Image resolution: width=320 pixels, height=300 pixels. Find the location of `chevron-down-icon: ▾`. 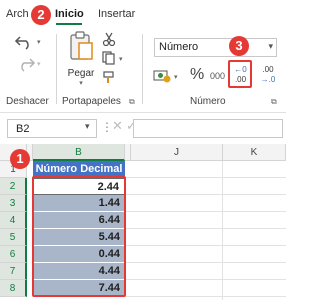

chevron-down-icon: ▾ is located at coordinates (270, 46).